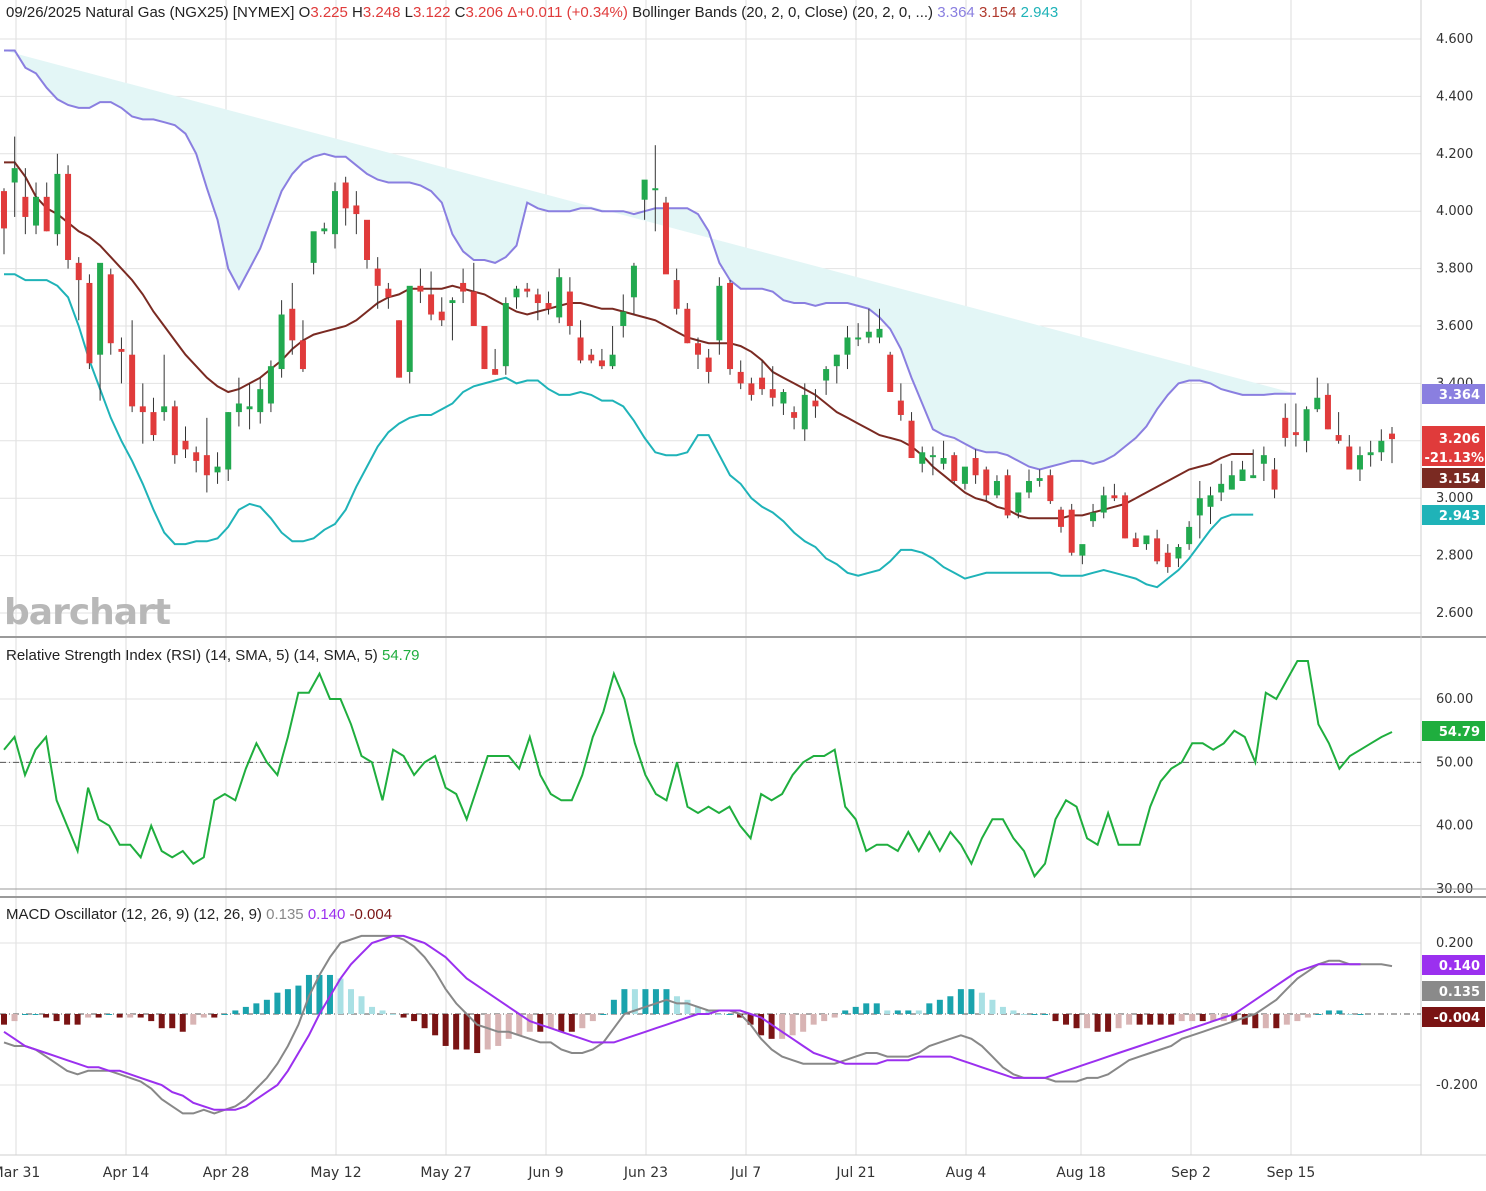 The height and width of the screenshot is (1191, 1486). I want to click on bb-lower-value: 2.943, so click(1039, 12).